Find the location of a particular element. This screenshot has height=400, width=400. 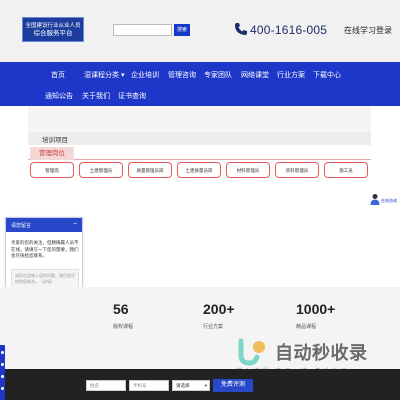

bottom-name-input: 姓名 is located at coordinates (106, 385).